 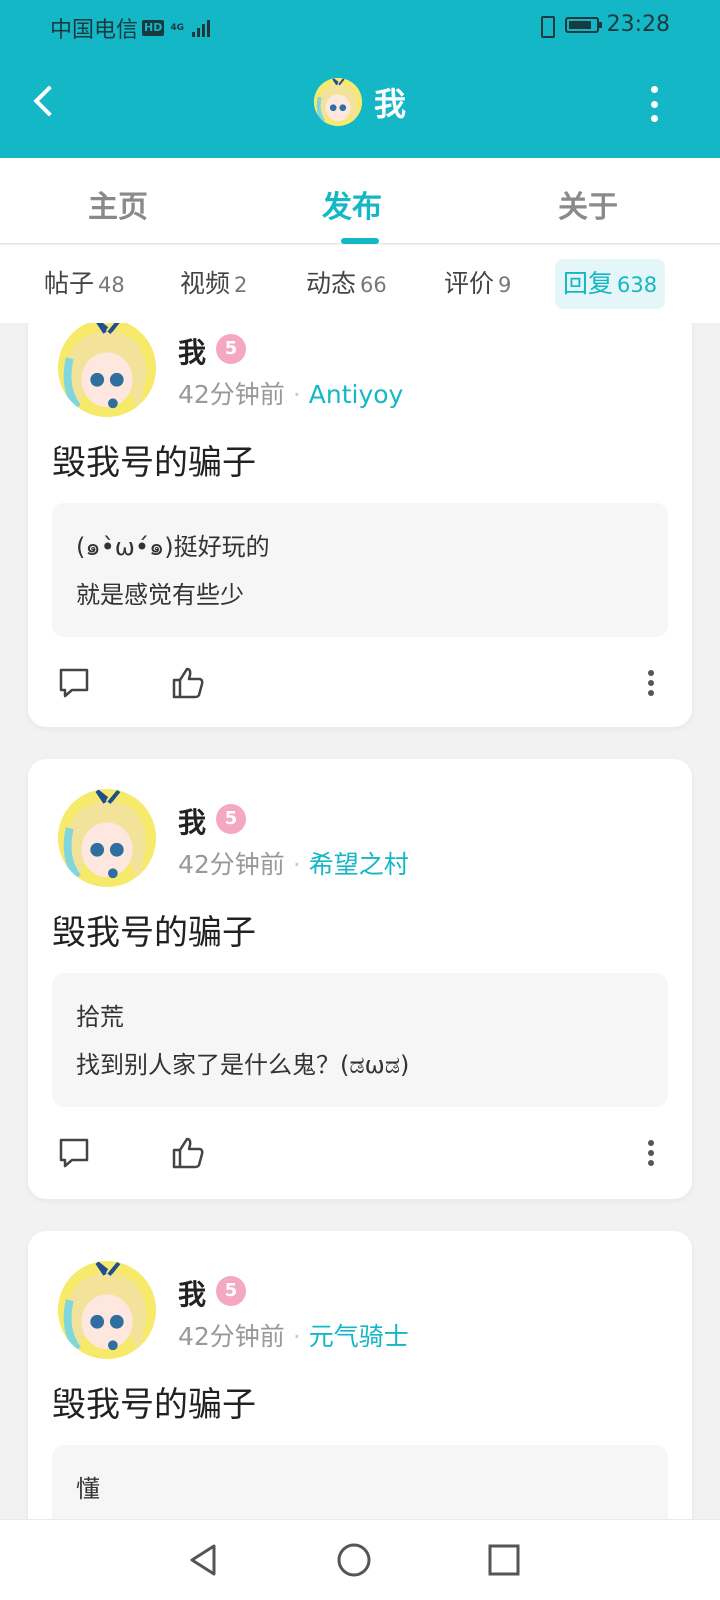 What do you see at coordinates (354, 1560) in the screenshot?
I see `nav-home-icon` at bounding box center [354, 1560].